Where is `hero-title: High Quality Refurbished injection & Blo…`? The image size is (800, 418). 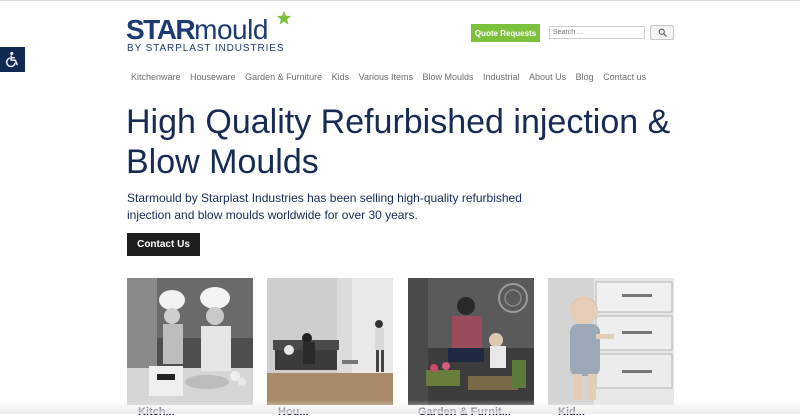
hero-title: High Quality Refurbished injection & Blo… is located at coordinates (398, 142).